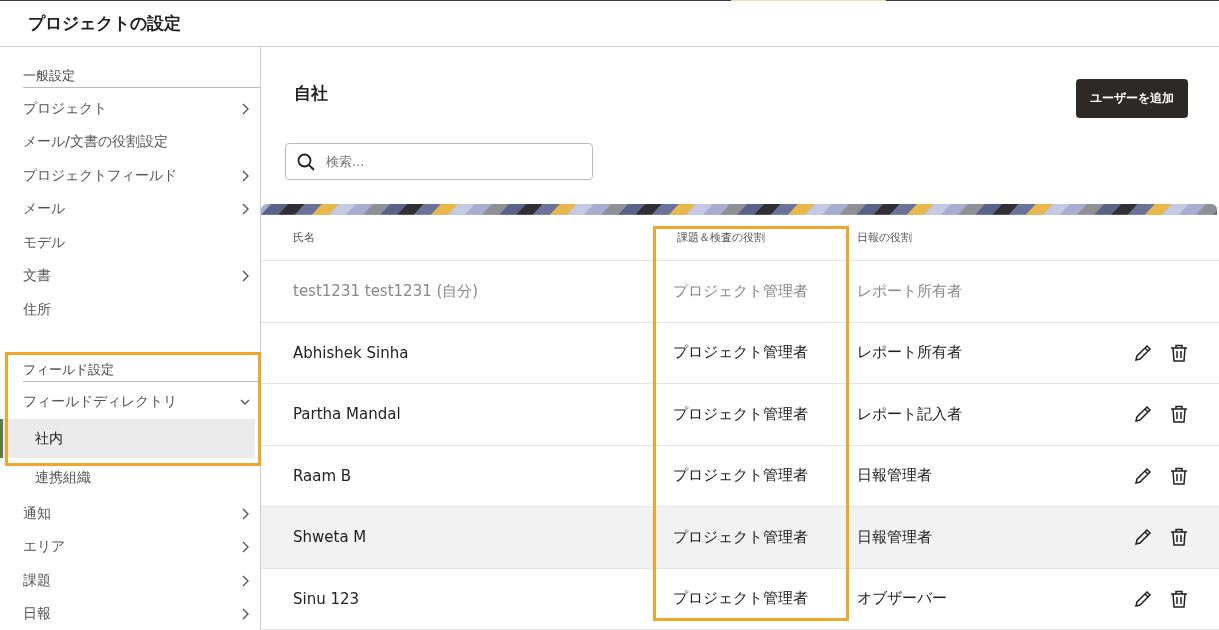 The image size is (1219, 630). Describe the element at coordinates (721, 237) in the screenshot. I see `column-header: 課題＆検査の役割` at that location.